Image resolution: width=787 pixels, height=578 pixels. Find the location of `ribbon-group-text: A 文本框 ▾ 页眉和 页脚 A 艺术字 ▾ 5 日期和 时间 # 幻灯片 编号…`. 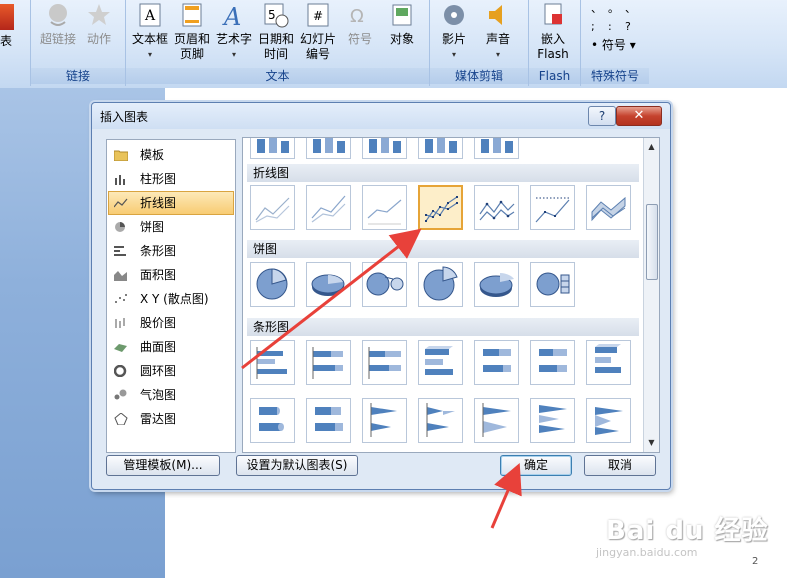

ribbon-group-text: A 文本框 ▾ 页眉和 页脚 A 艺术字 ▾ 5 日期和 时间 # 幻灯片 编号… is located at coordinates (278, 43).